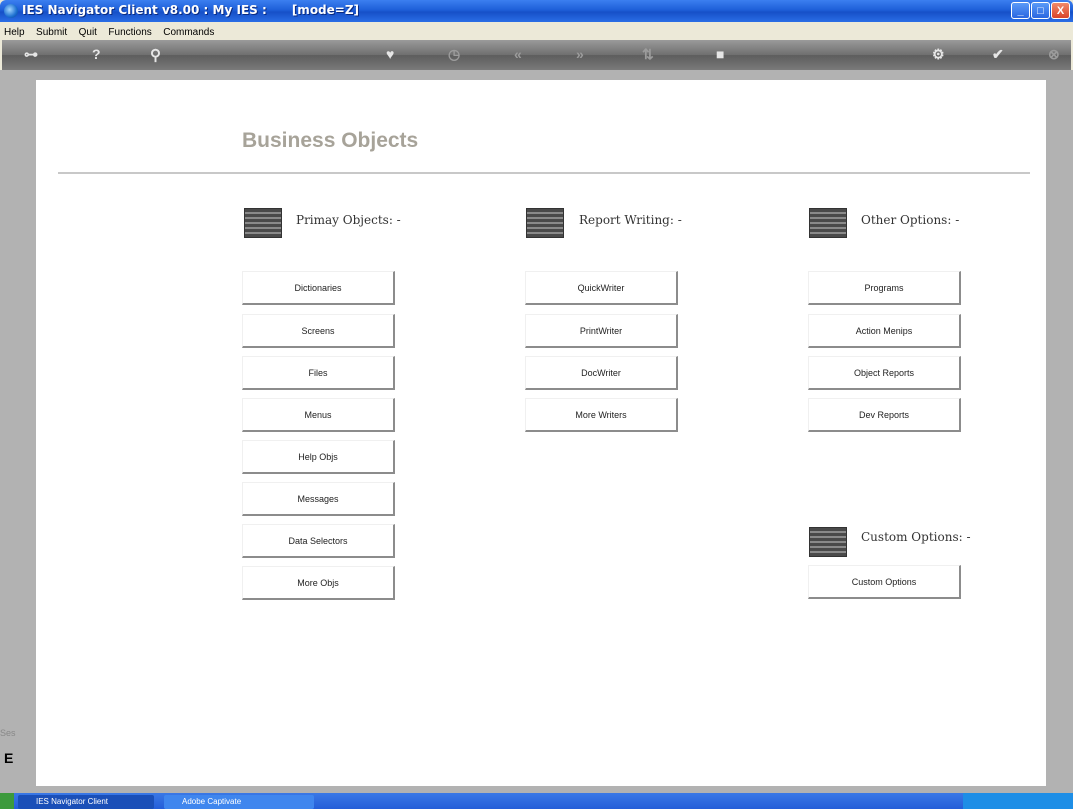  I want to click on menus-button: Menus, so click(318, 415).